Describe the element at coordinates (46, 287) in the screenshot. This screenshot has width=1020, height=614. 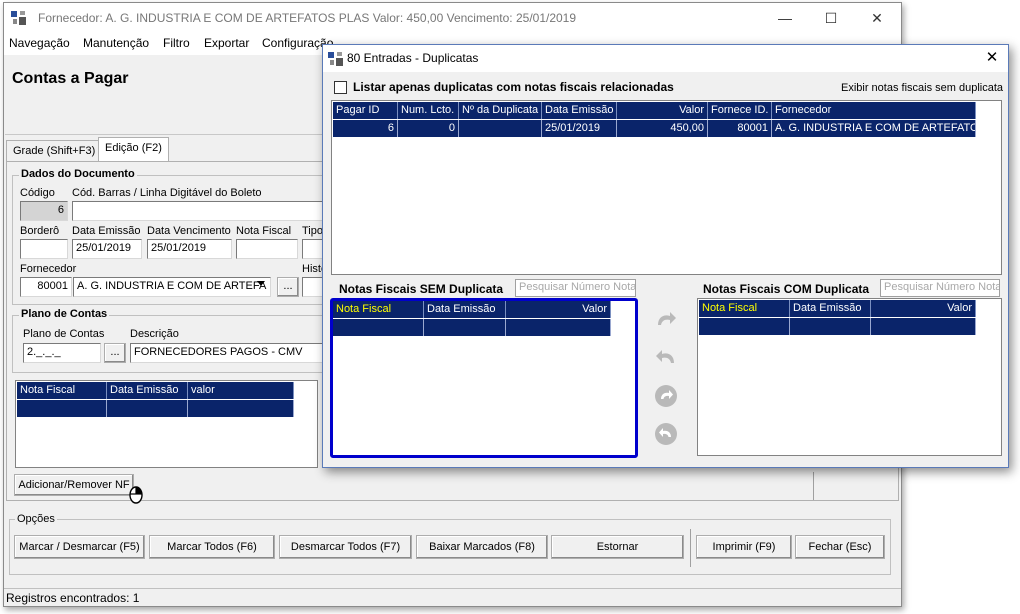
I see `fornecedor-code-field: 80001` at that location.